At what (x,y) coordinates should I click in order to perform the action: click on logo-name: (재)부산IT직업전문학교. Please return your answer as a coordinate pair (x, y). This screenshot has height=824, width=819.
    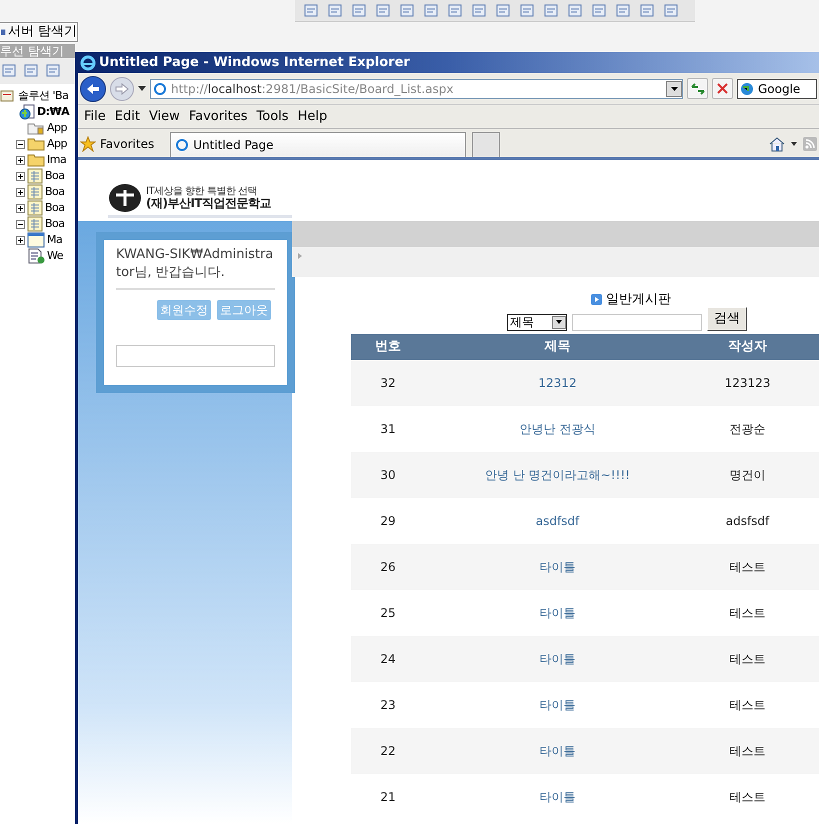
    Looking at the image, I should click on (209, 203).